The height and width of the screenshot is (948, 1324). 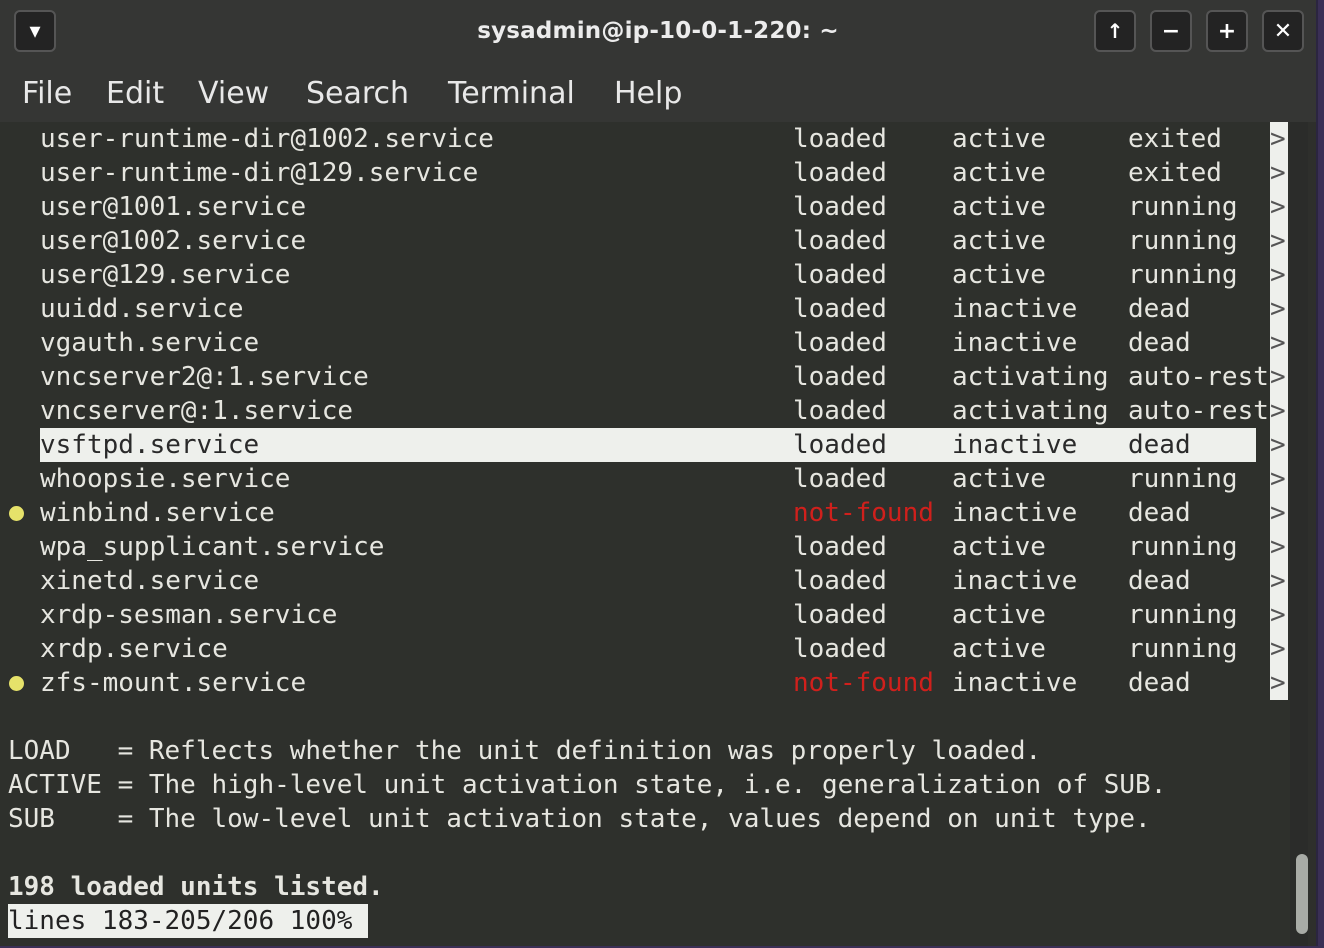 I want to click on close-button: ✕, so click(x=1283, y=31).